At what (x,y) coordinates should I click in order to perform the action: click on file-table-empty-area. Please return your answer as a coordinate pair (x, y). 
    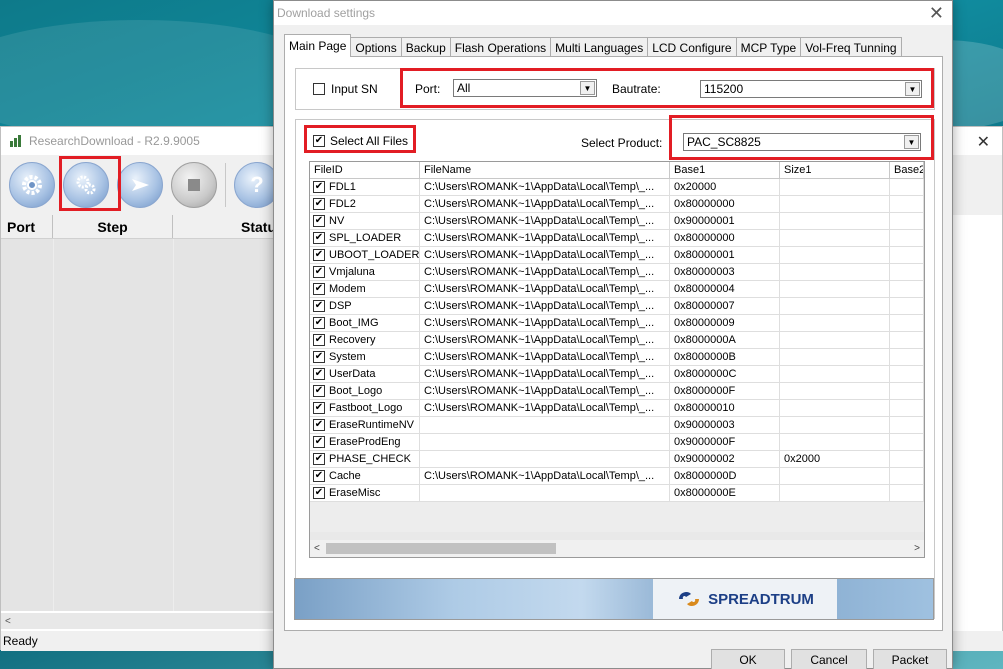
    Looking at the image, I should click on (617, 517).